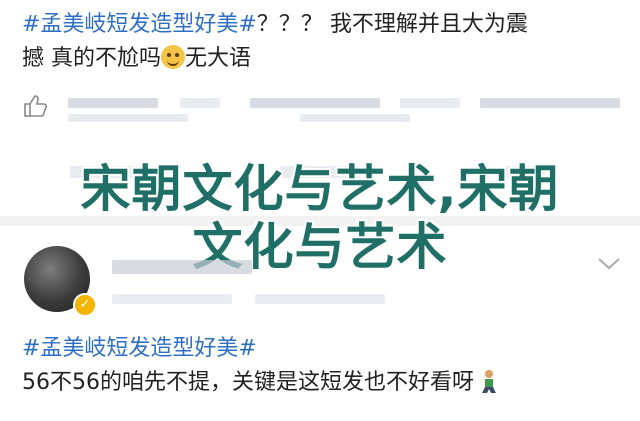 The image size is (640, 421). Describe the element at coordinates (91, 58) in the screenshot. I see `post-text-segment: 撼 真的不尬吗` at that location.